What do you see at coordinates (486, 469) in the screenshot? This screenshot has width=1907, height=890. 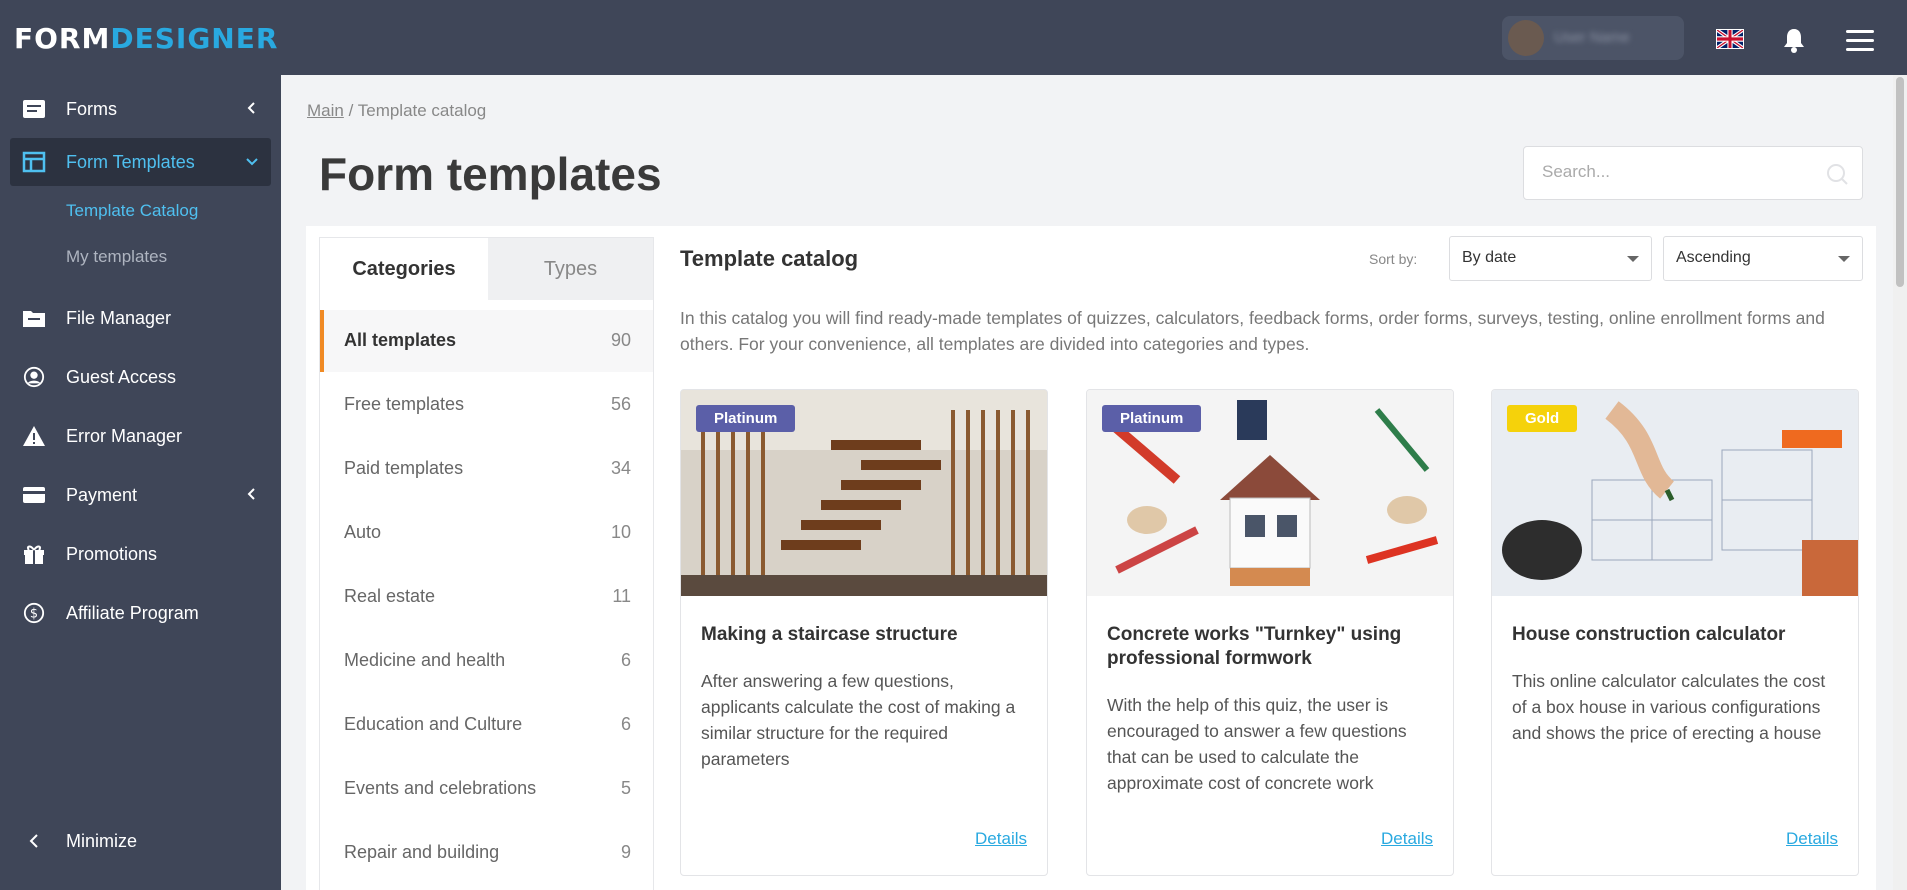 I see `category-item: Paid templates 34` at bounding box center [486, 469].